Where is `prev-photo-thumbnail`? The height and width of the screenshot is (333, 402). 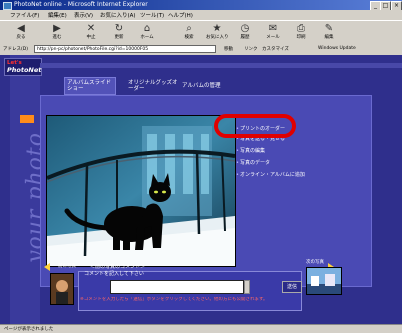
prev-photo-thumbnail is located at coordinates (62, 289).